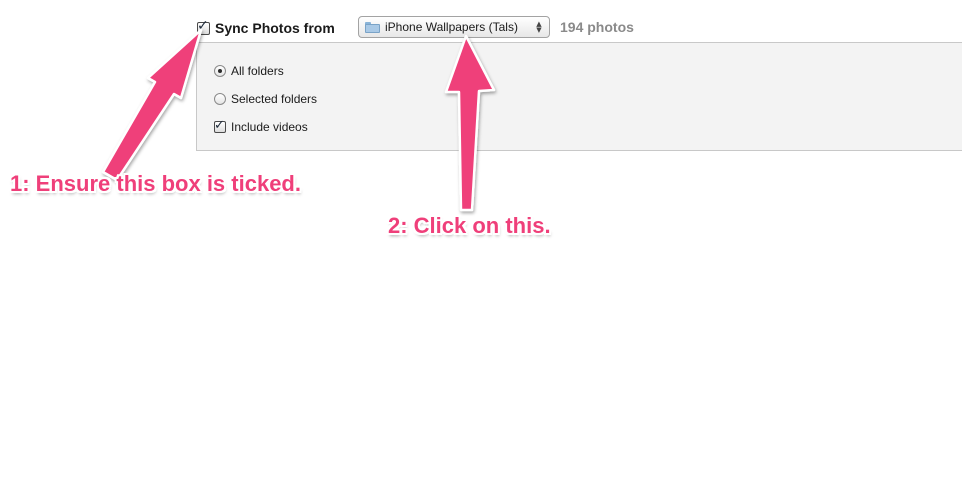 The image size is (962, 489). I want to click on sync-photos-checkbox: ✓, so click(203, 26).